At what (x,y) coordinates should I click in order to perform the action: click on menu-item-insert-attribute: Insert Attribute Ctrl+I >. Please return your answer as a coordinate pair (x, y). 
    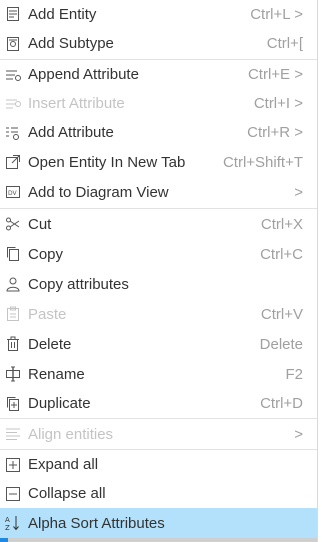
    Looking at the image, I should click on (158, 103).